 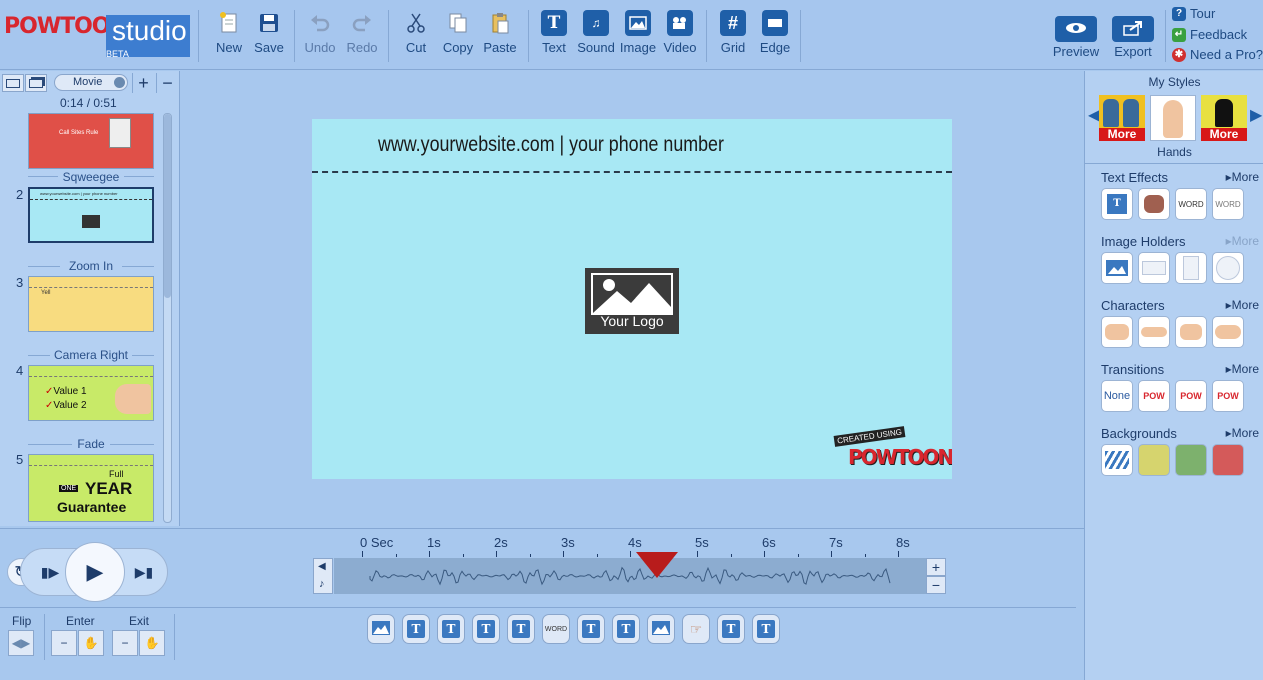 I want to click on backgrounds-more: ▸More, so click(x=1242, y=433).